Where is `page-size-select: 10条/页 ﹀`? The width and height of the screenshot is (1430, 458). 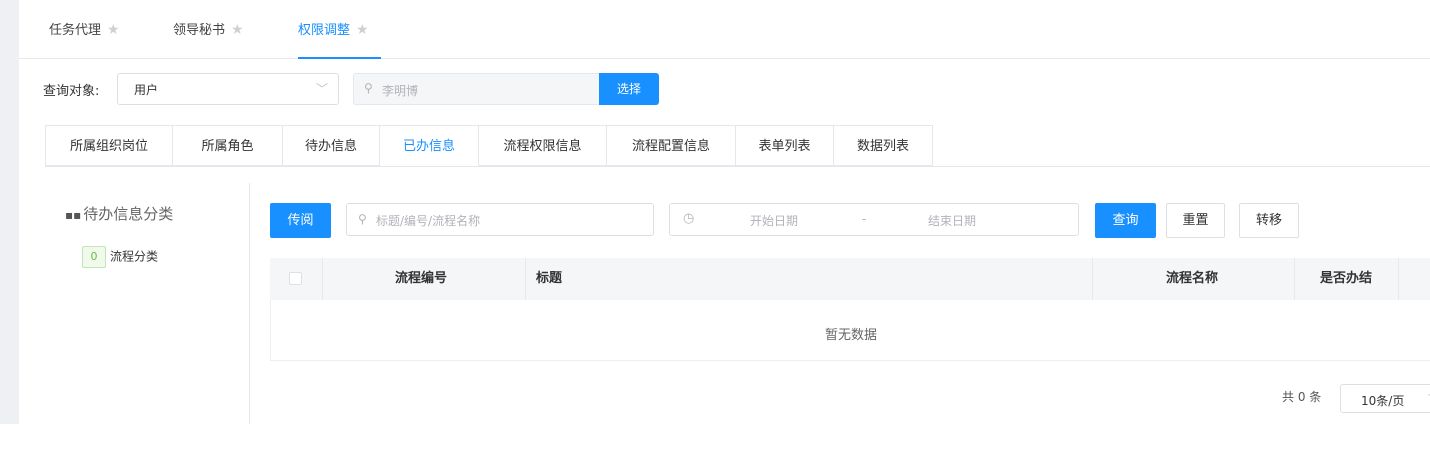 page-size-select: 10条/页 ﹀ is located at coordinates (1385, 398).